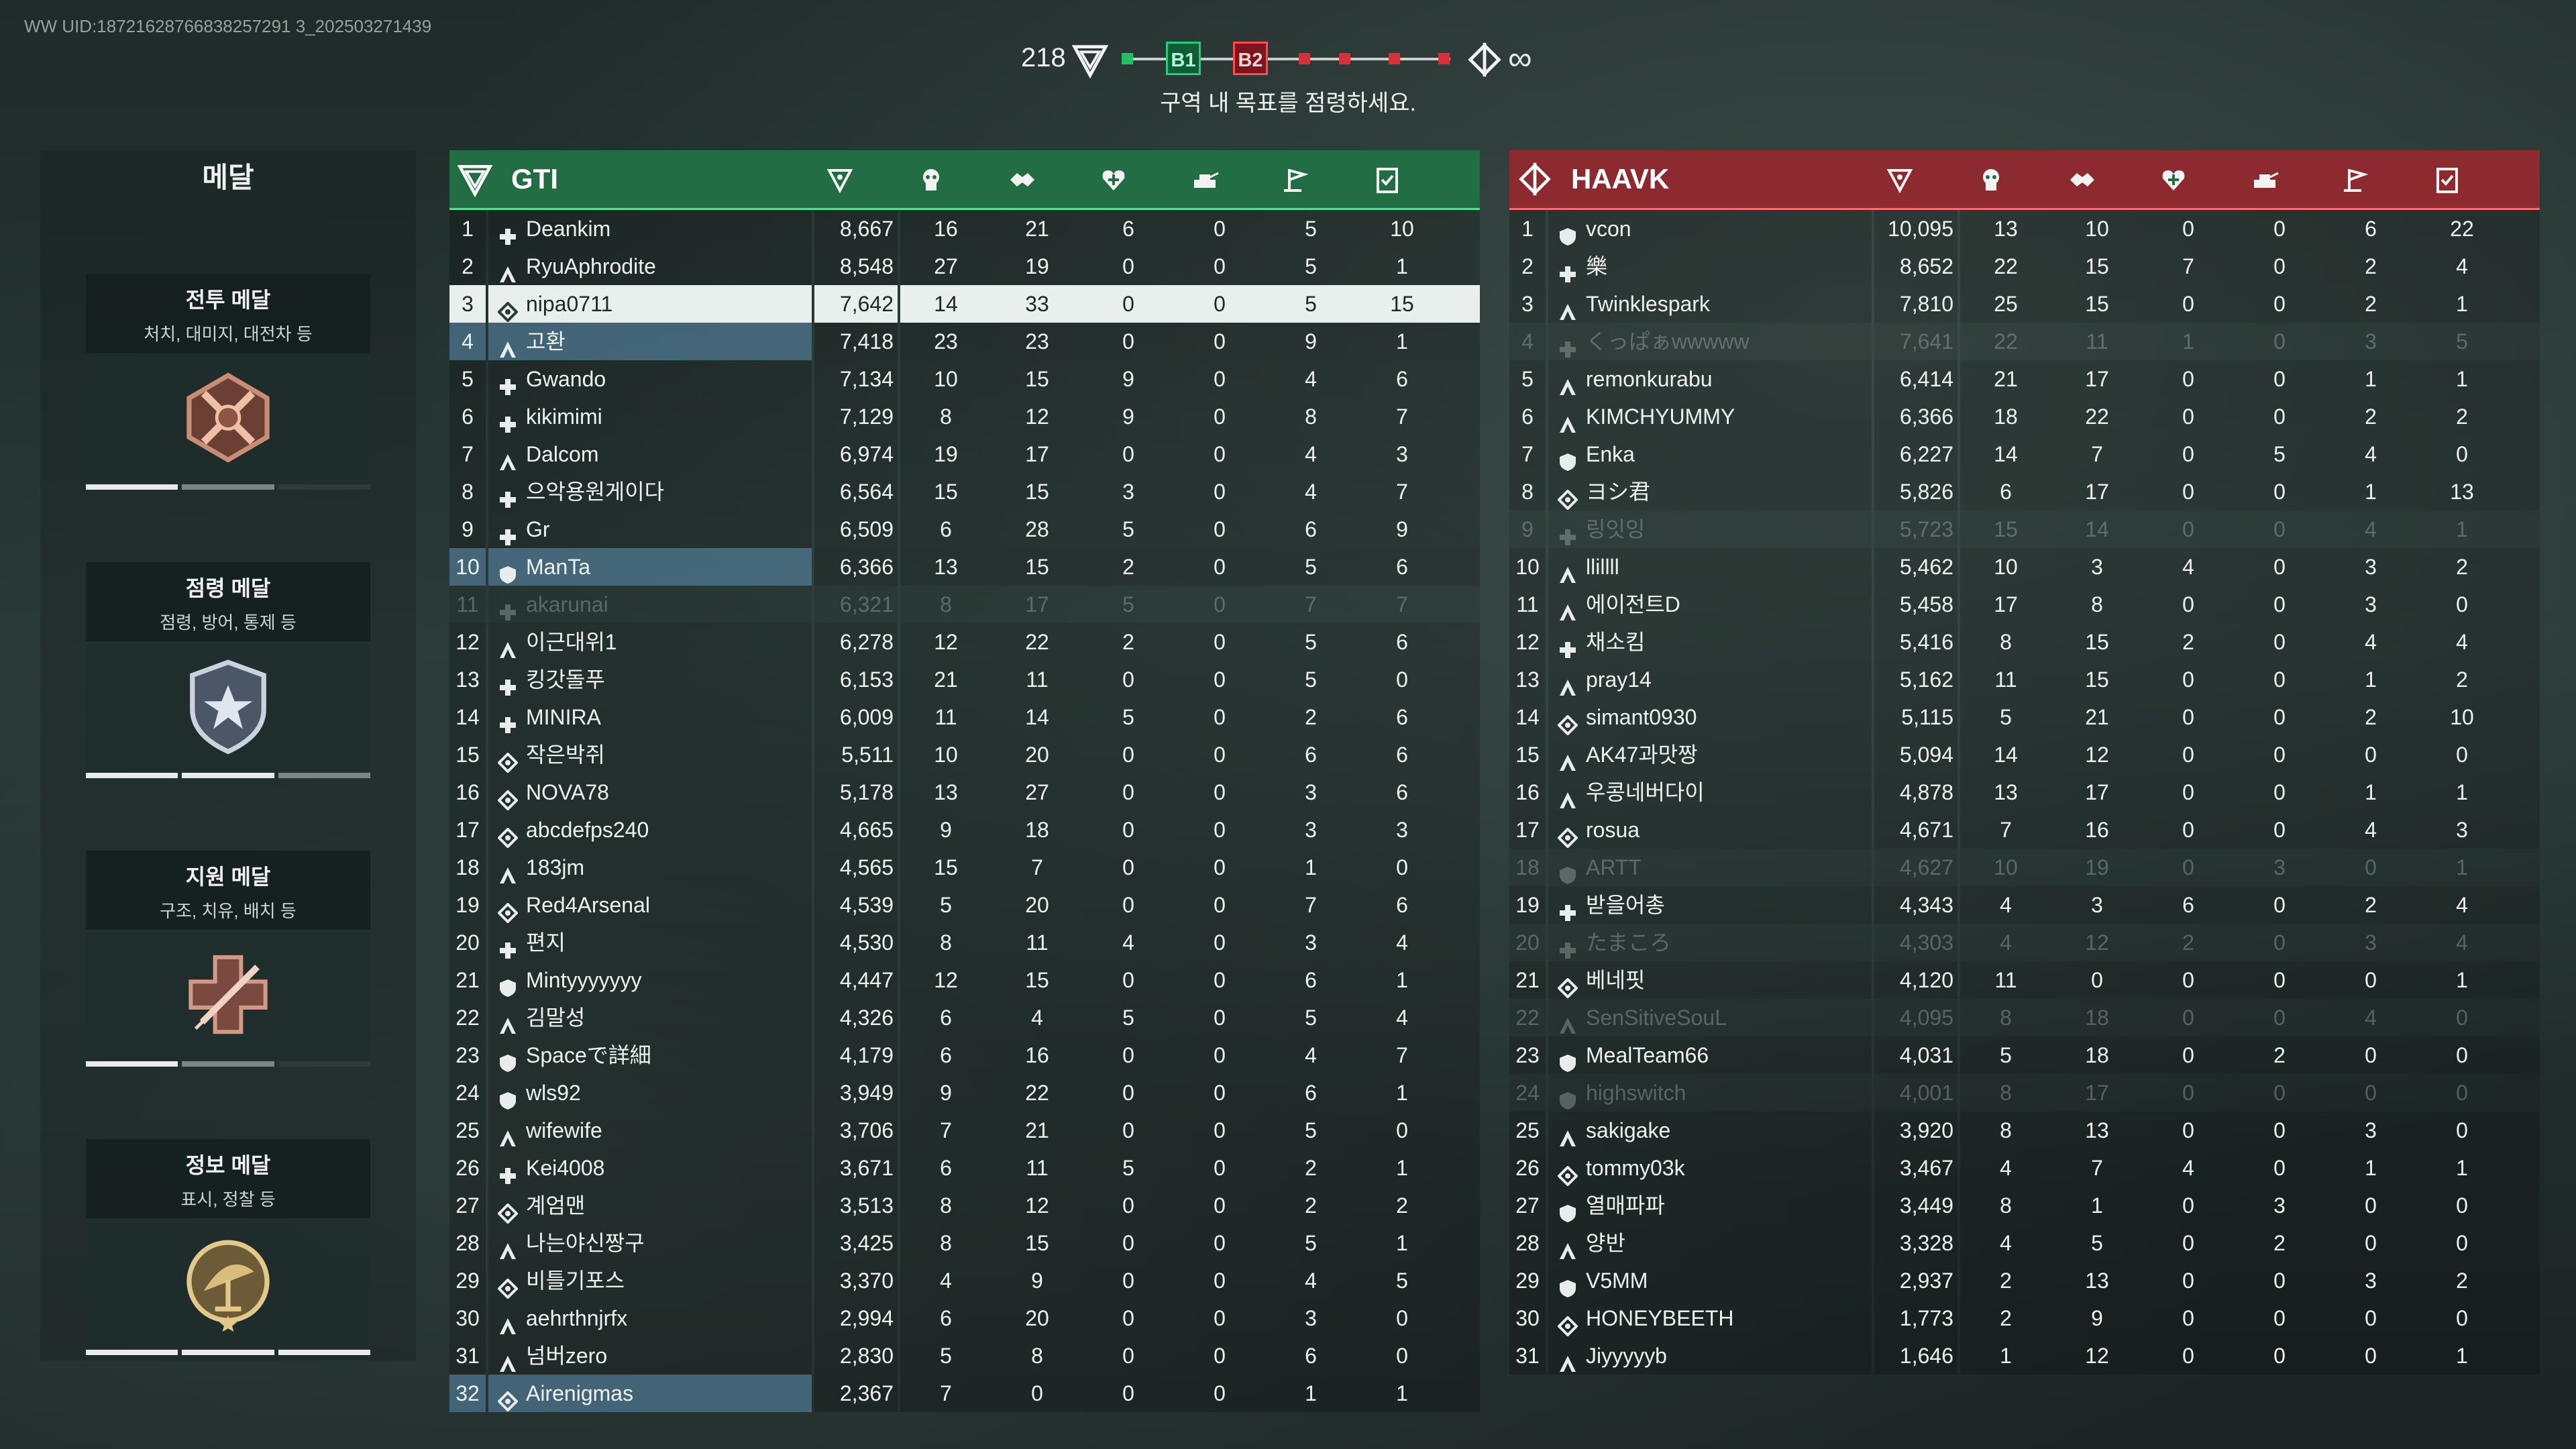 This screenshot has height=1449, width=2576. I want to click on assault-class-icon, so click(1568, 800).